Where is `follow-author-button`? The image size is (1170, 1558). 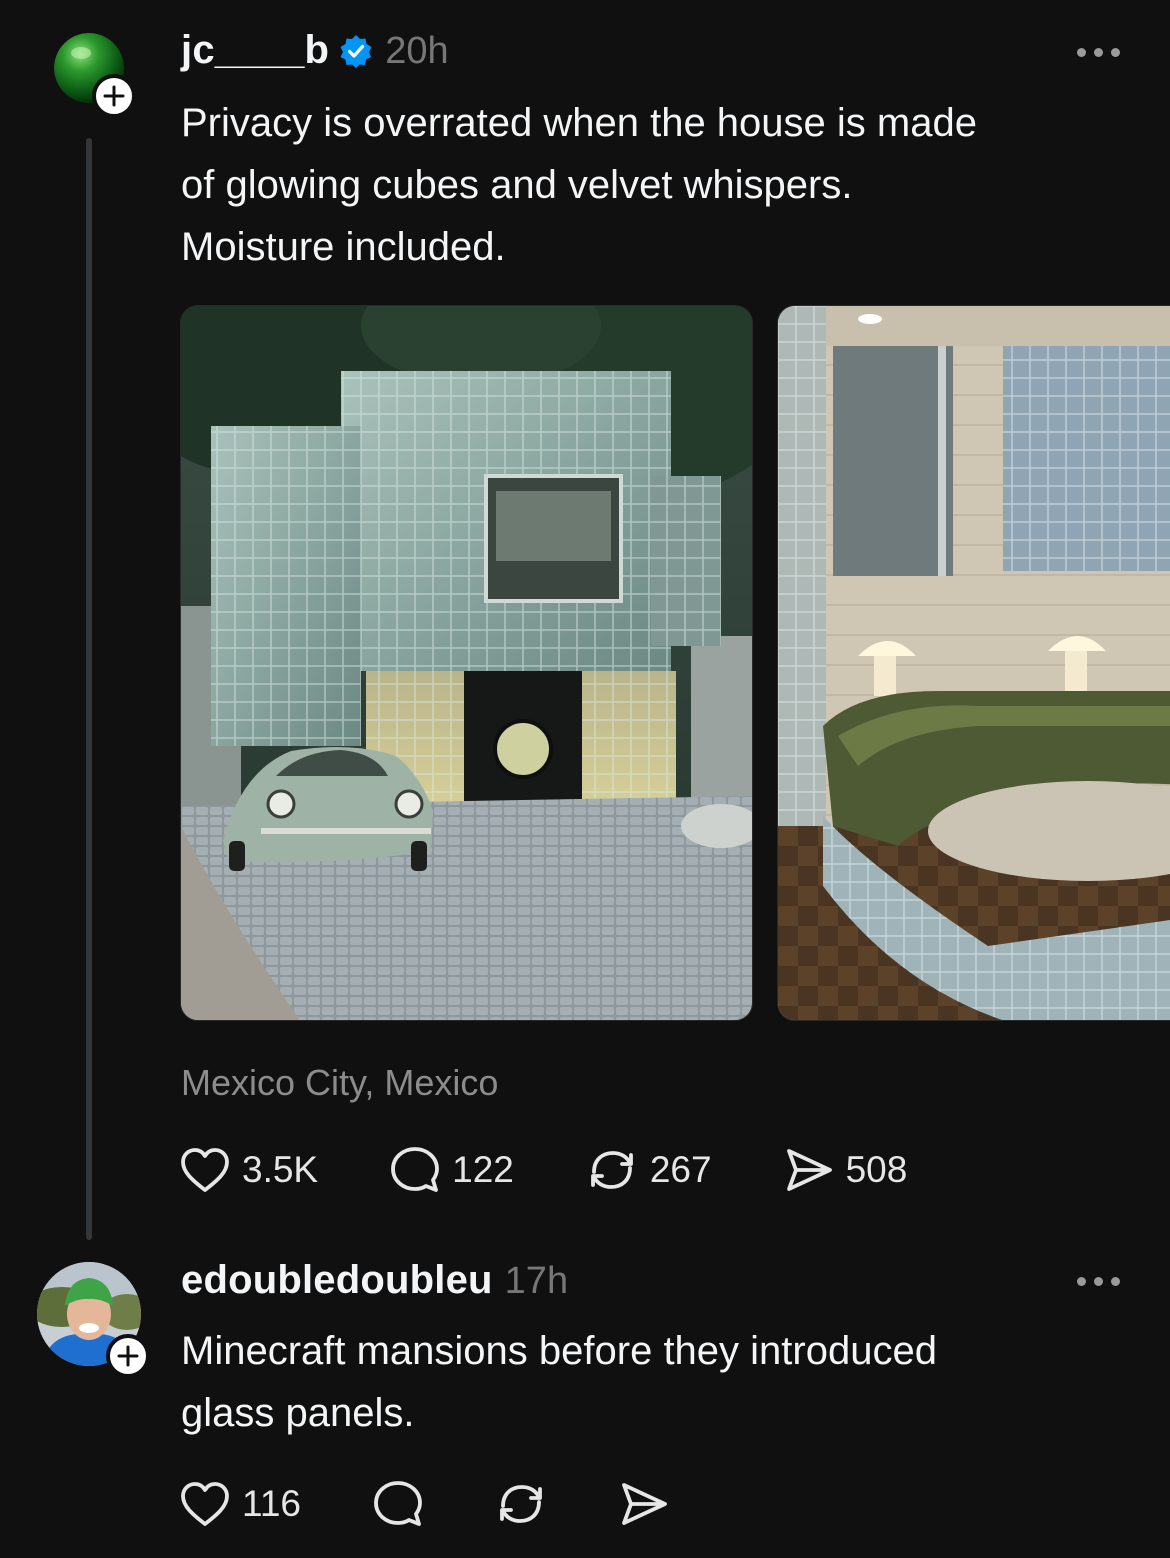 follow-author-button is located at coordinates (114, 96).